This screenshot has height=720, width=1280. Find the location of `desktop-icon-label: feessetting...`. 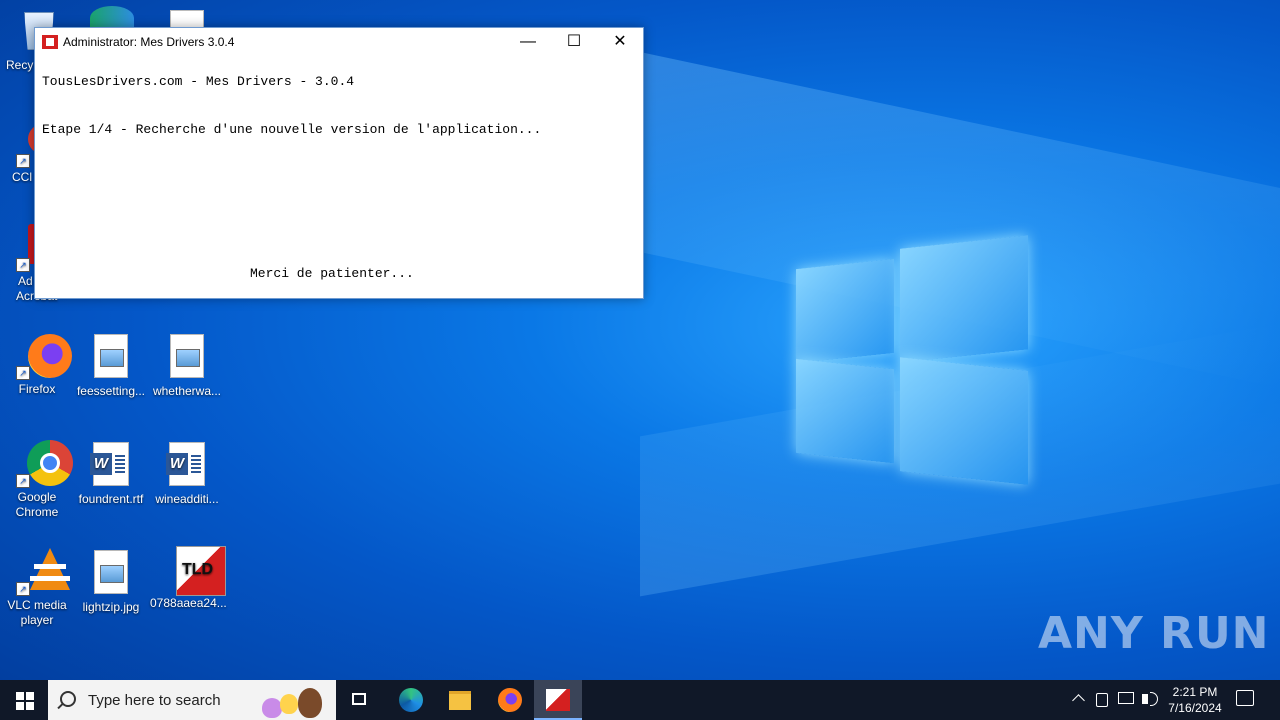

desktop-icon-label: feessetting... is located at coordinates (111, 391).